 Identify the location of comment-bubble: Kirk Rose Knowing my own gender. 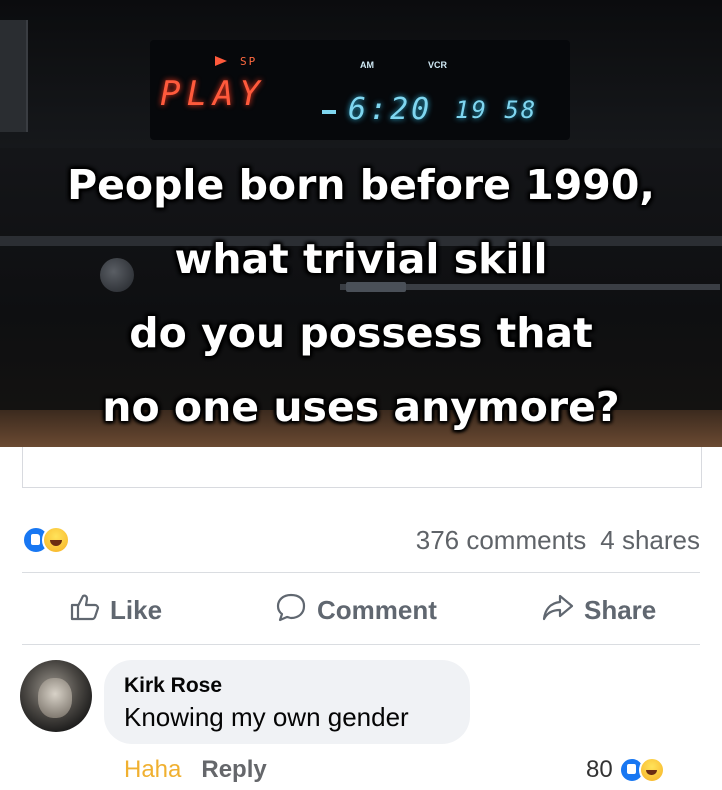
(287, 702).